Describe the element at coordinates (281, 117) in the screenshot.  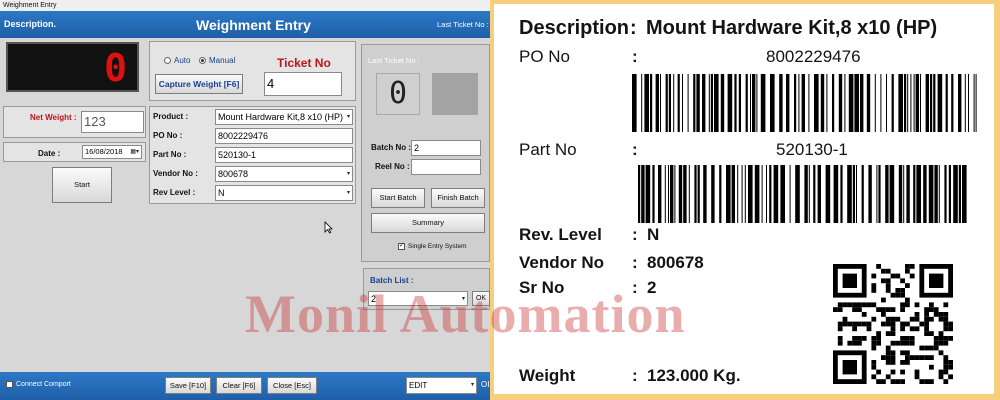
I see `product-value: Mount Hardware Kit,8 x10 (HP)` at that location.